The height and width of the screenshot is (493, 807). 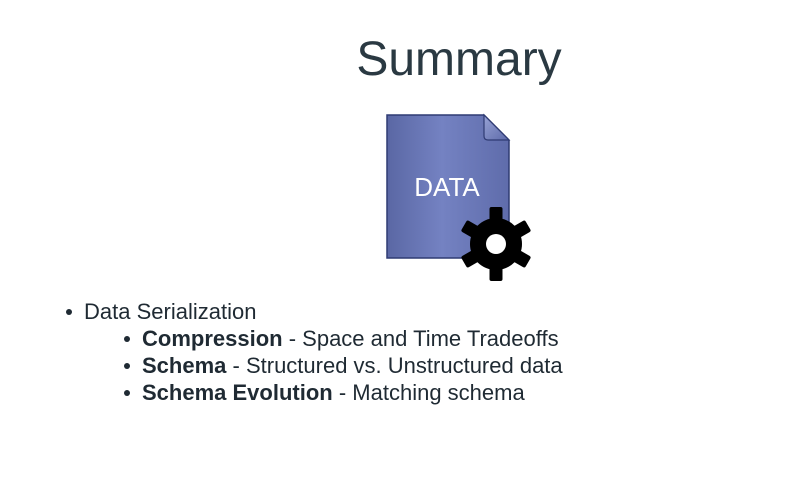 I want to click on data-document-gear-icon: DATA, so click(x=460, y=198).